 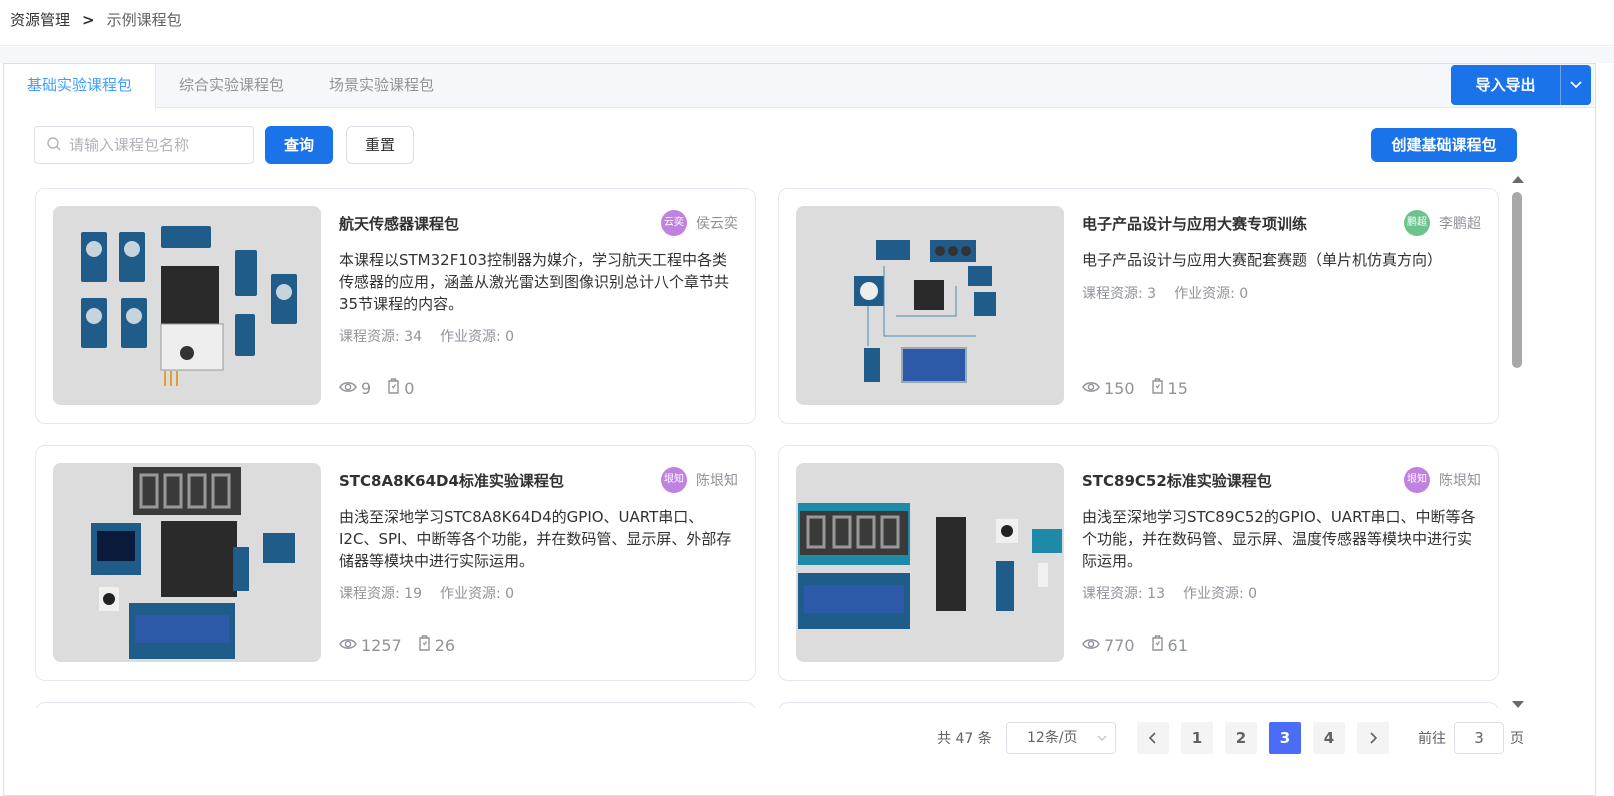 What do you see at coordinates (380, 145) in the screenshot?
I see `reset-button: 重置` at bounding box center [380, 145].